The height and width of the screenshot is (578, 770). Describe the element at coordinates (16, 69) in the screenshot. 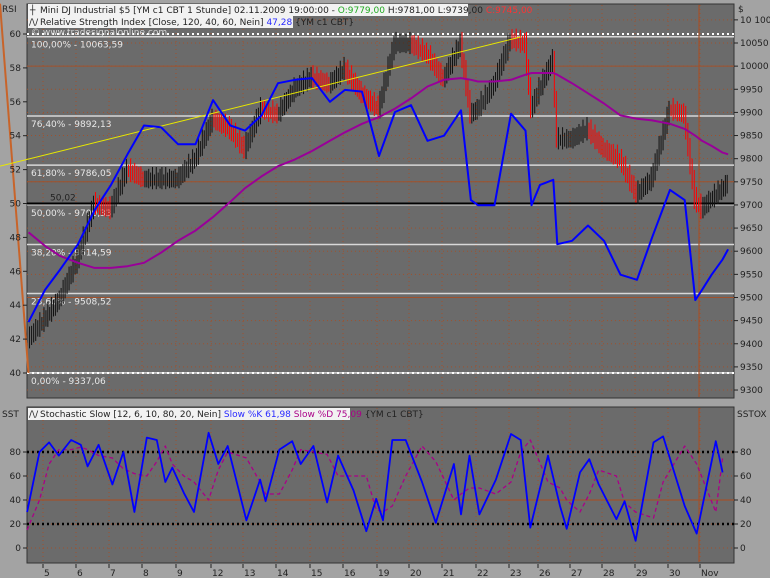

I see `rsi-tick-label: 58` at that location.